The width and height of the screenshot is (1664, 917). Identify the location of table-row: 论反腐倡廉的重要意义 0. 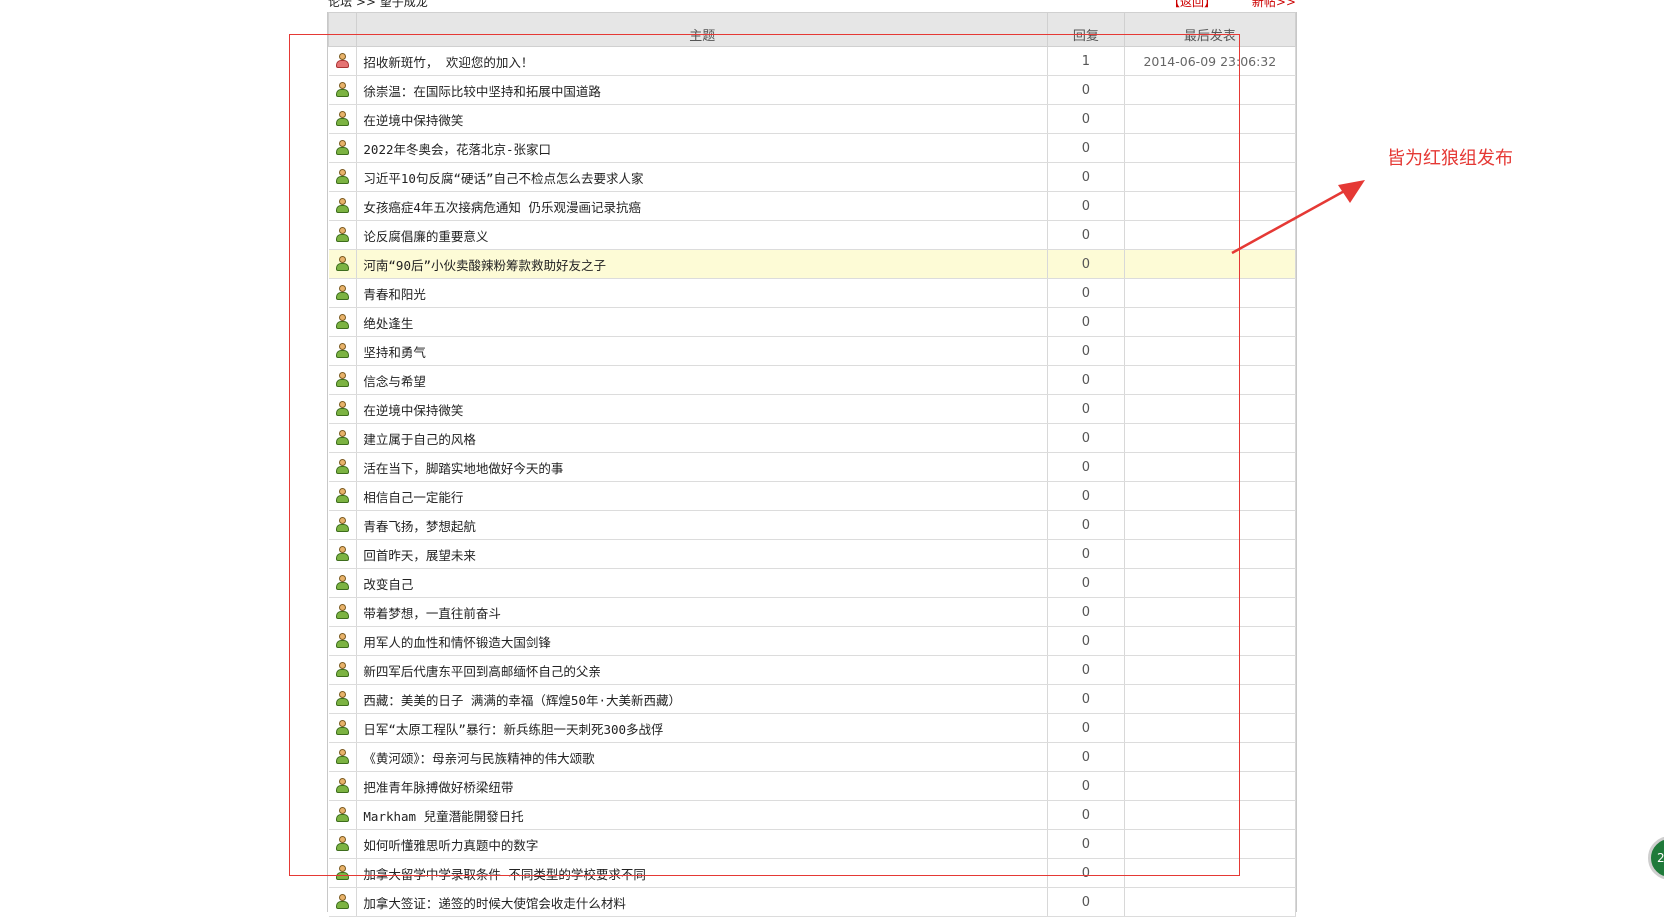
(812, 235).